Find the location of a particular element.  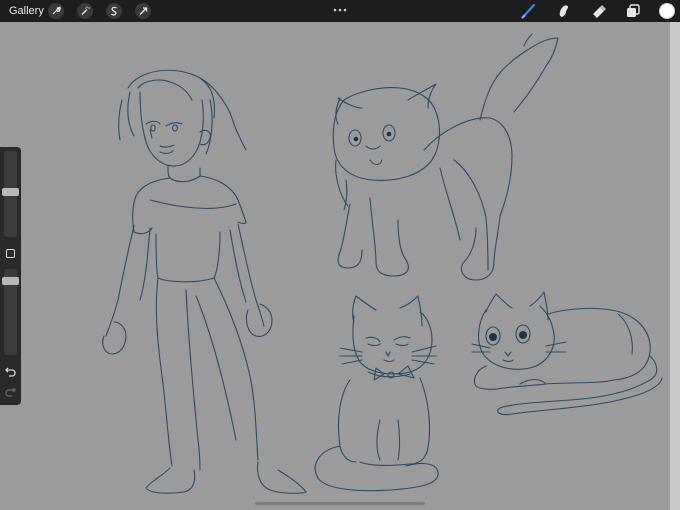

redo-icon is located at coordinates (10, 391).